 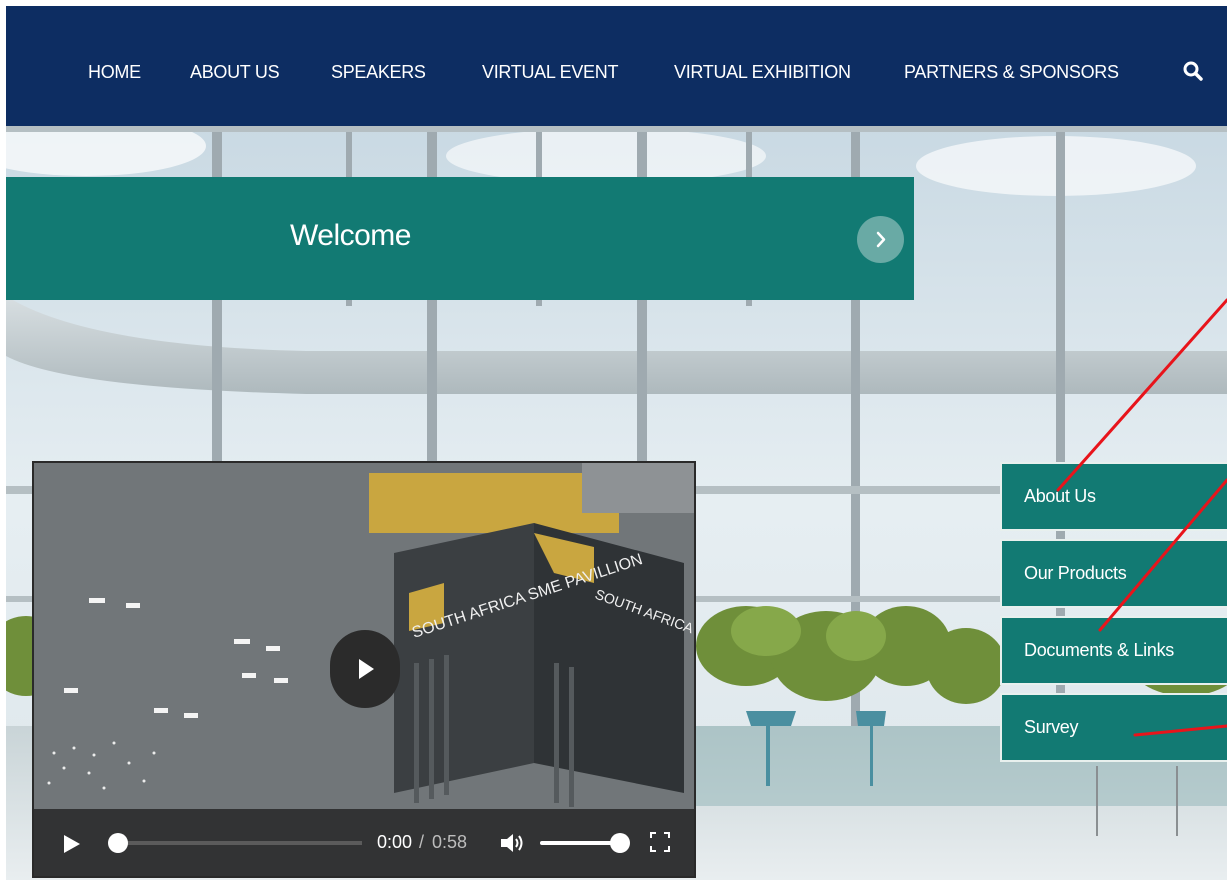 I want to click on side-menu-label: About Us, so click(x=1060, y=496).